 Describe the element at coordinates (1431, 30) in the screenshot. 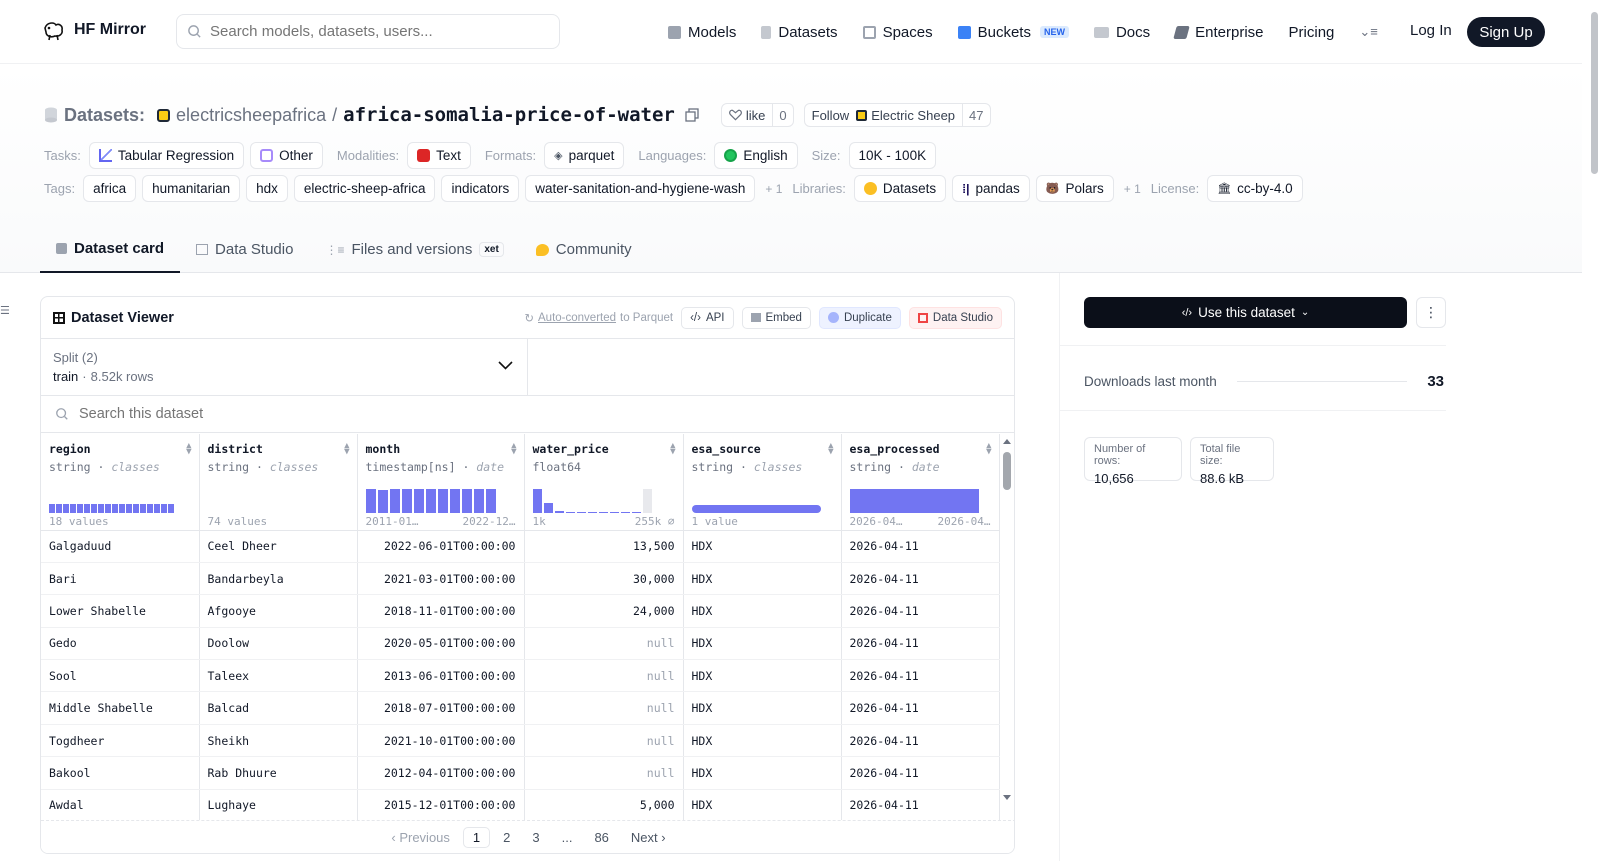

I see `login-link: Log In` at that location.